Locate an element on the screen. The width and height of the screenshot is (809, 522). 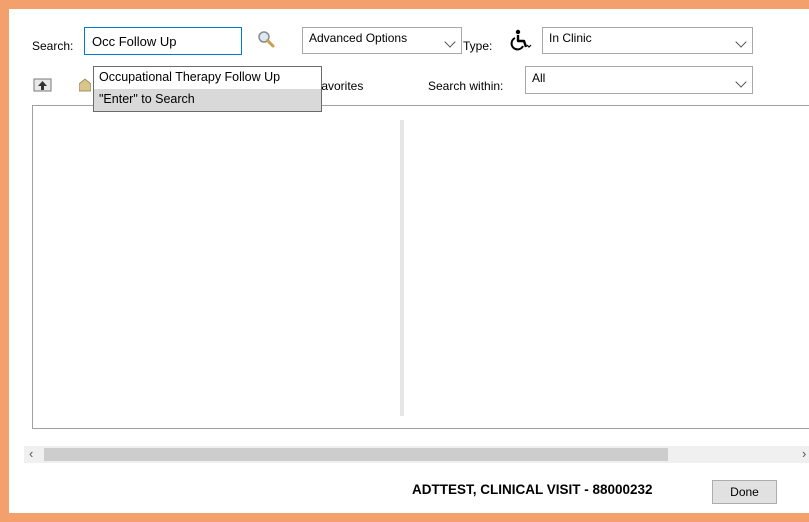
search-input: Occ Follow Up is located at coordinates (163, 41).